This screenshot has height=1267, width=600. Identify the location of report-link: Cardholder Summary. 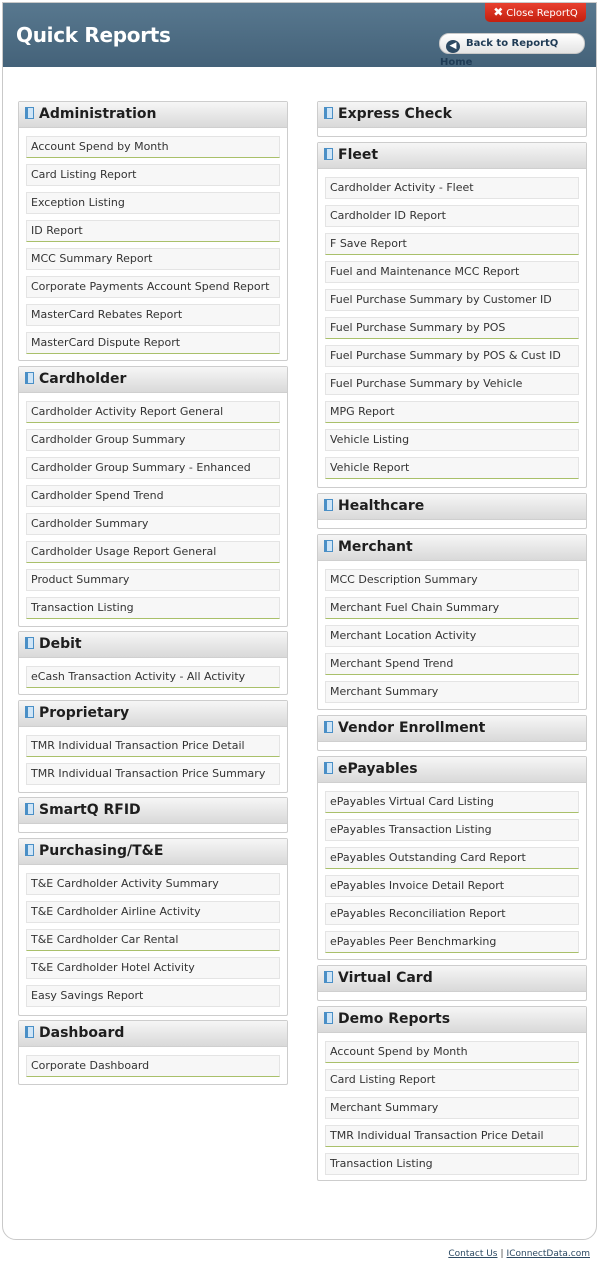
(153, 524).